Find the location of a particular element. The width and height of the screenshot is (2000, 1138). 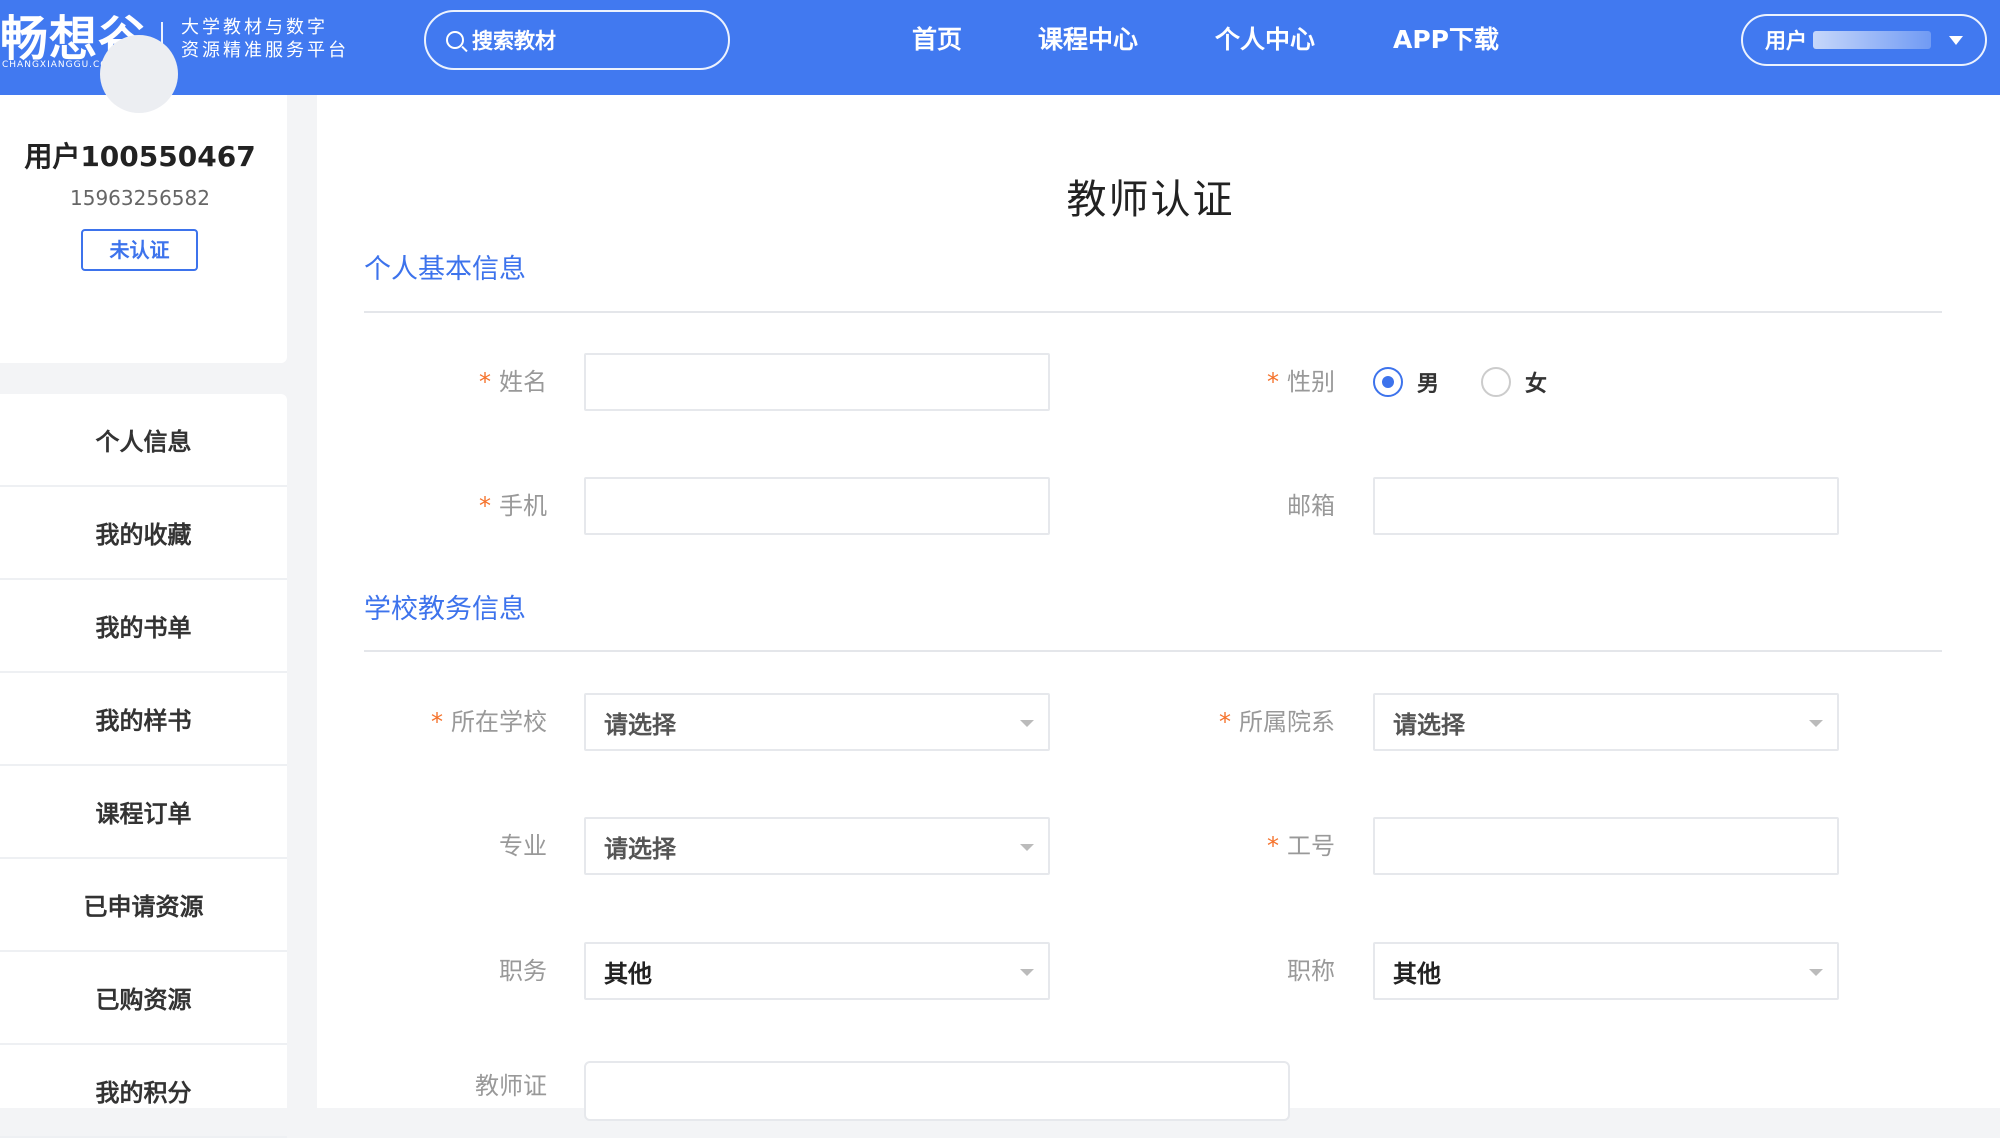

user-menu-dropdown: 用户 is located at coordinates (1864, 40).